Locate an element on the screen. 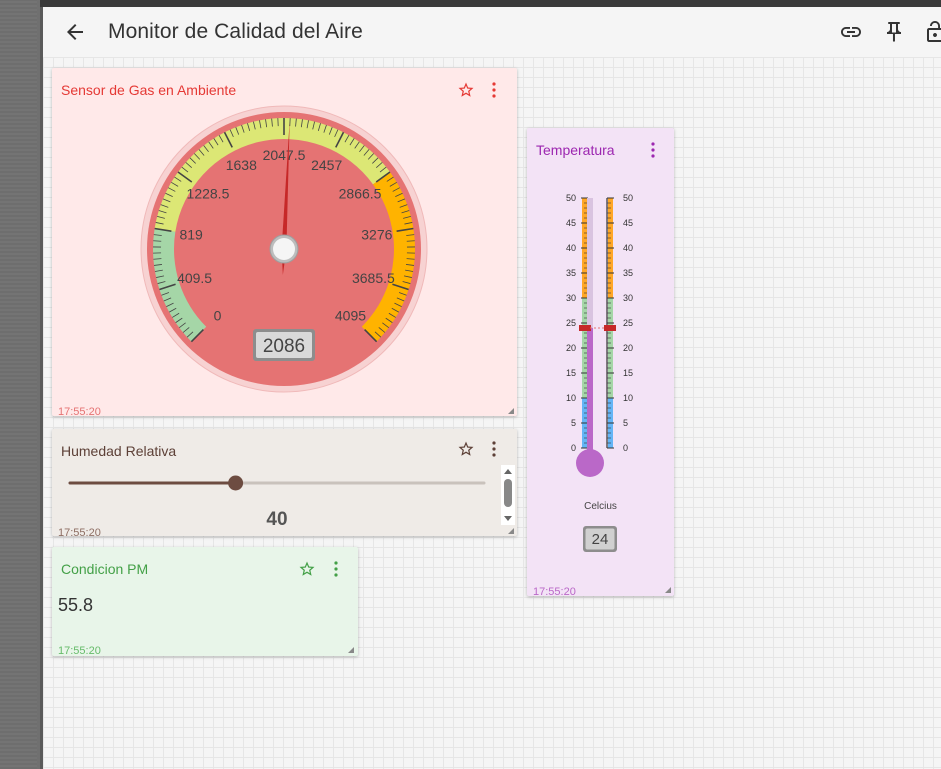 Image resolution: width=941 pixels, height=769 pixels. gauge-readout: 2086 is located at coordinates (284, 346).